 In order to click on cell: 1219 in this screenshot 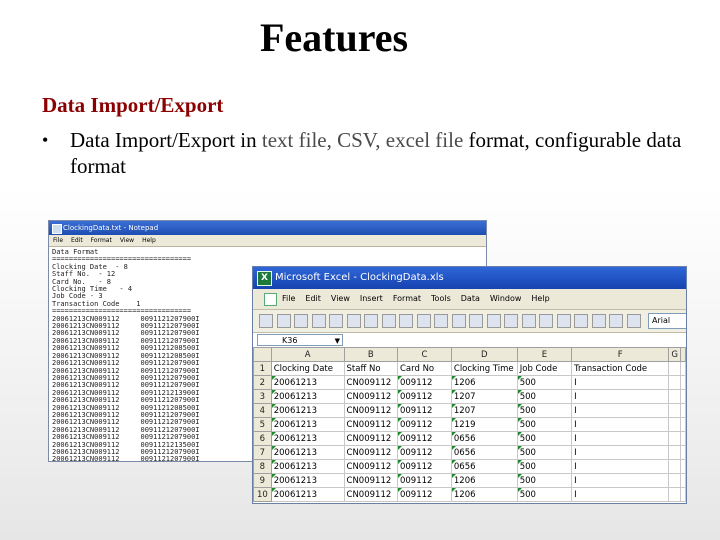, I will do `click(484, 424)`.